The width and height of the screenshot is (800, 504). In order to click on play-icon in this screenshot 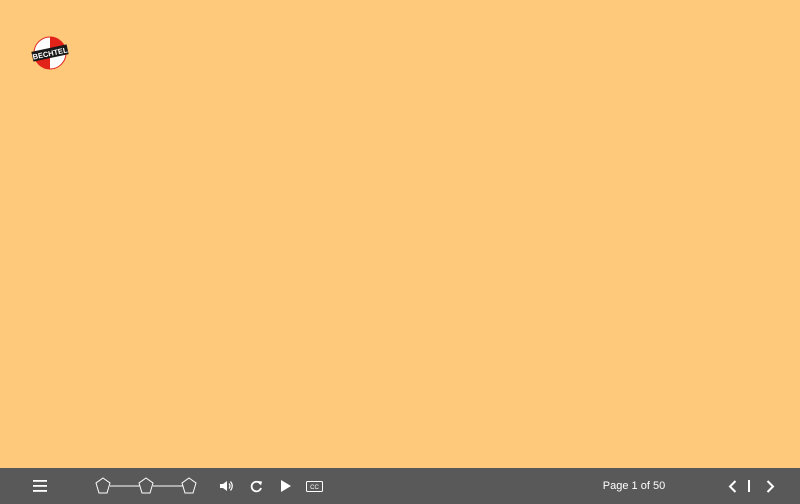, I will do `click(285, 486)`.